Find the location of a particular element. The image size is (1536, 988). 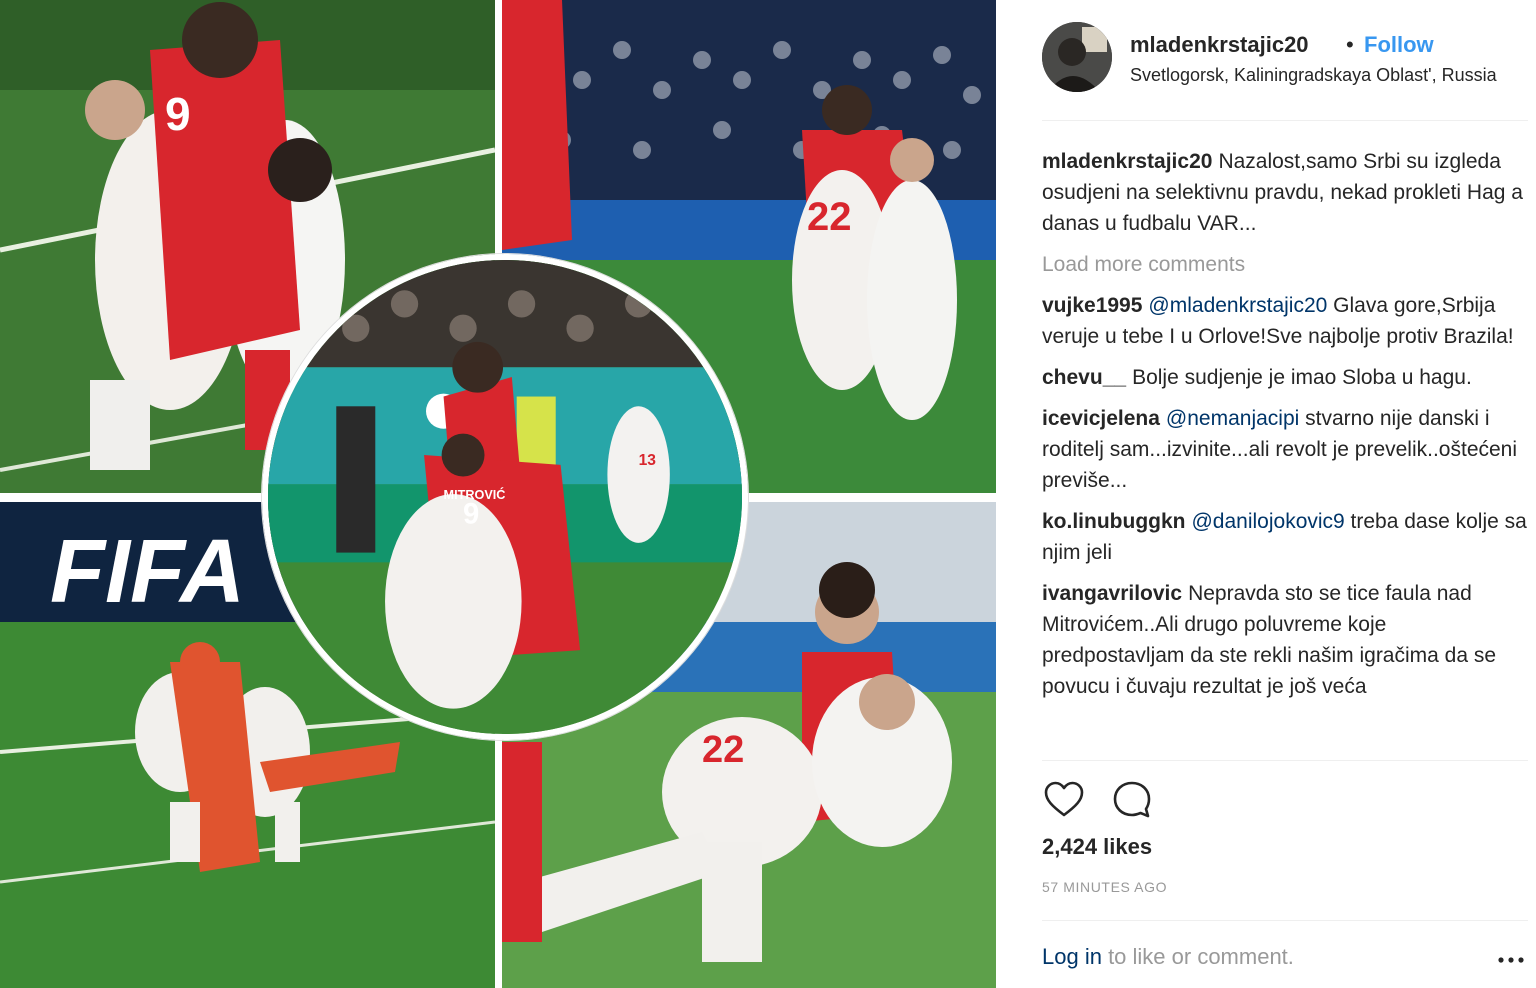

author-avatar is located at coordinates (1077, 57).